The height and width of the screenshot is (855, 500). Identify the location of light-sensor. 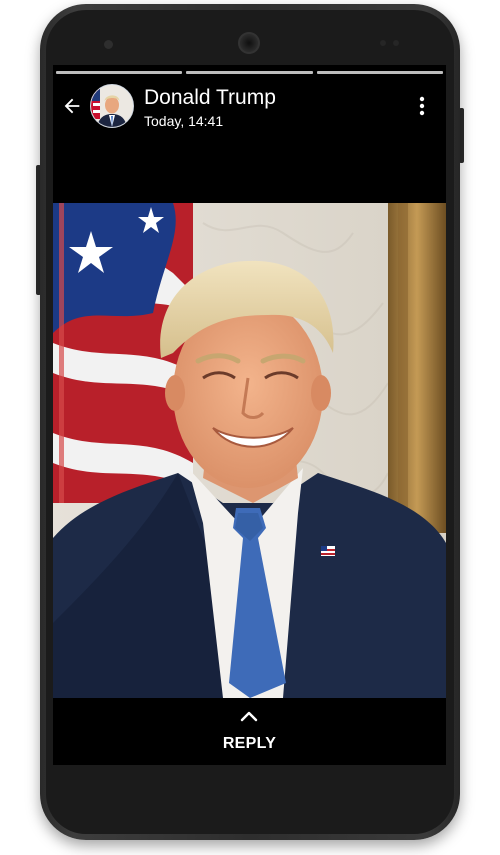
(396, 43).